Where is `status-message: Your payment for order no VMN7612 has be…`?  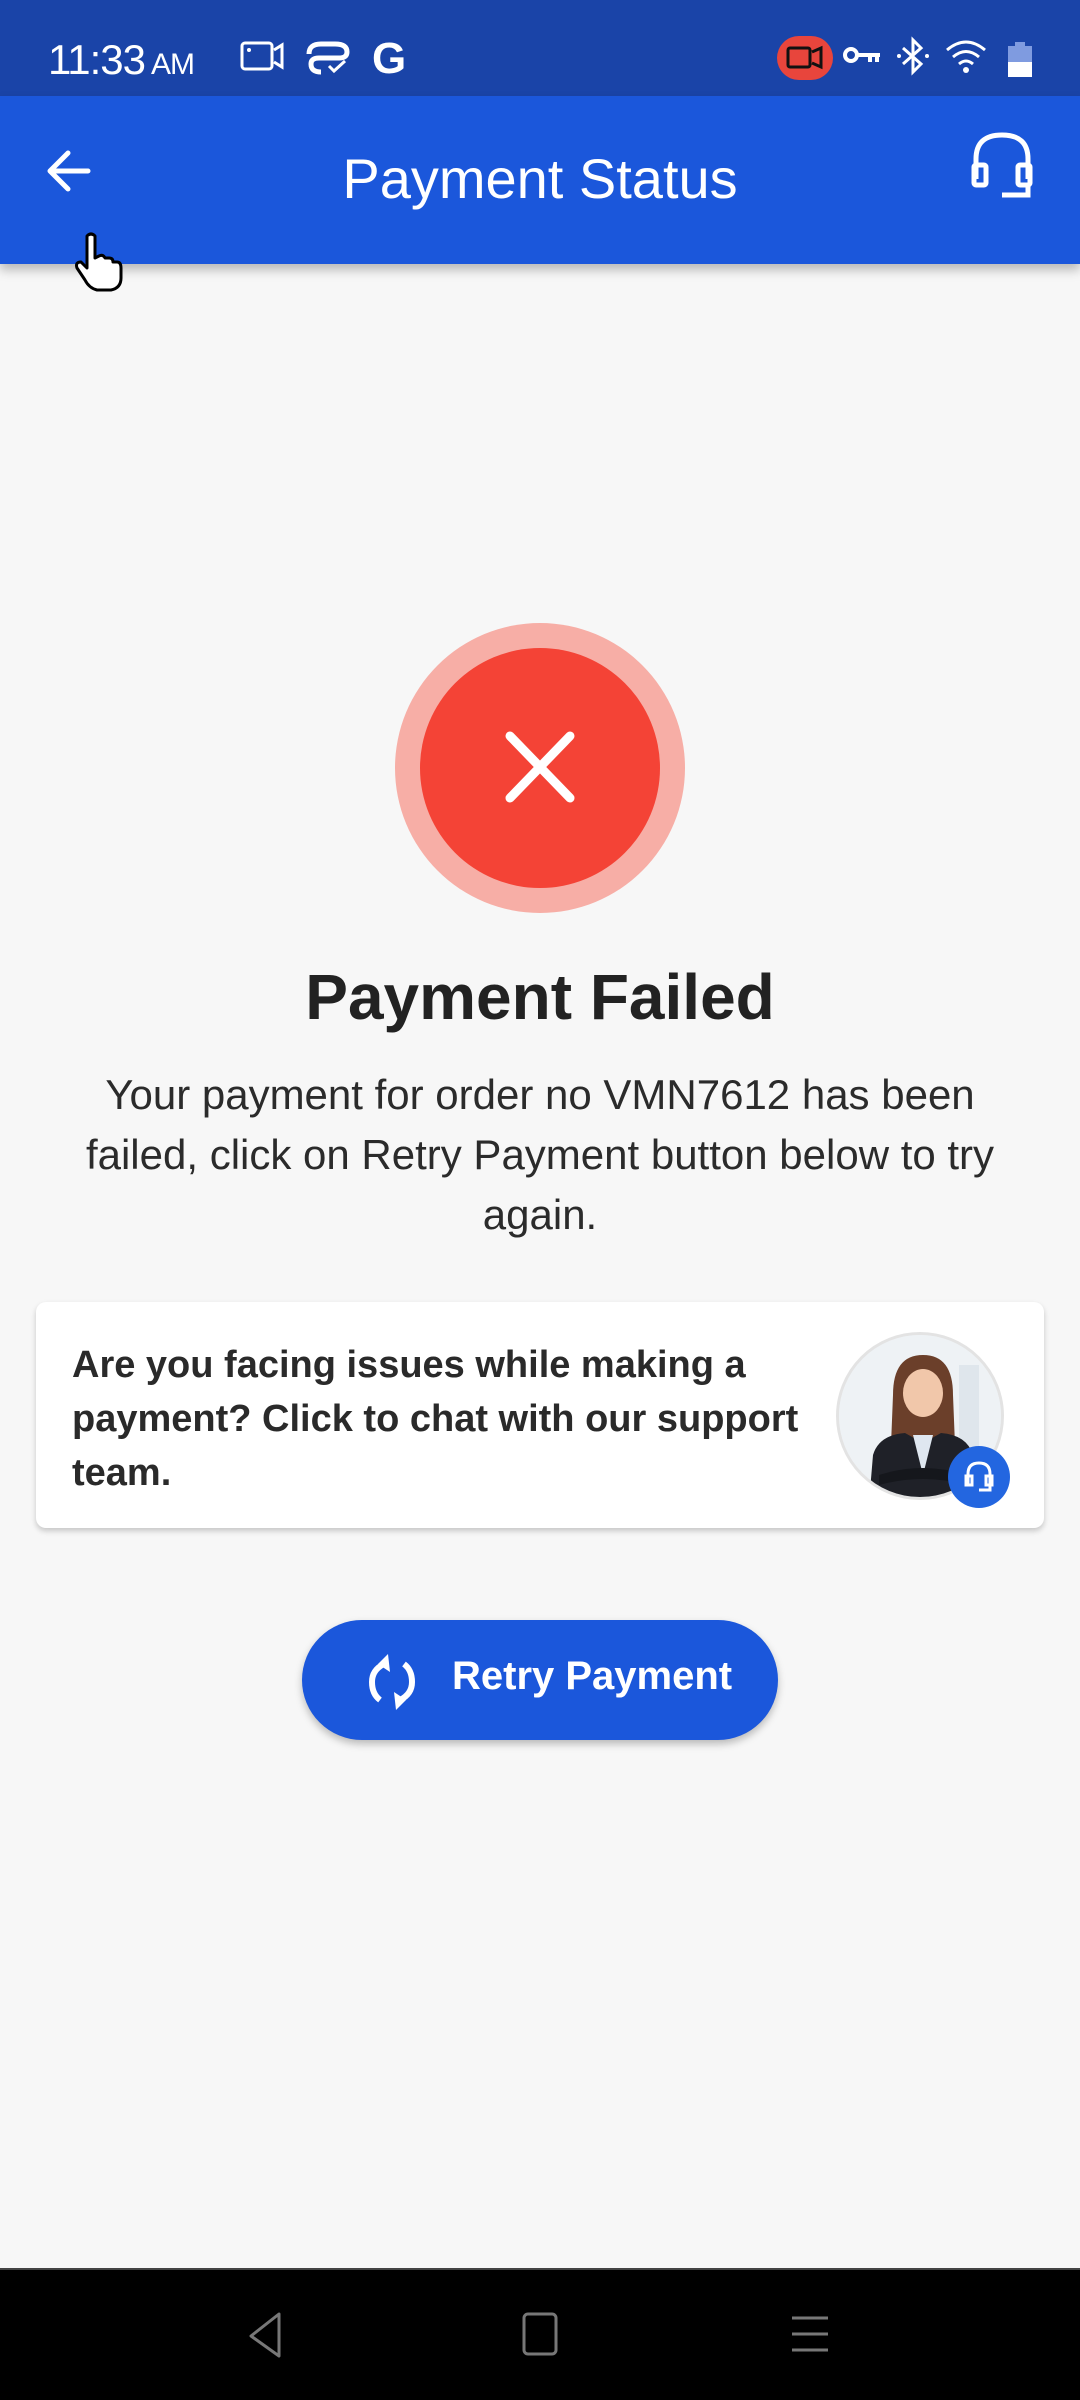 status-message: Your payment for order no VMN7612 has be… is located at coordinates (540, 1154).